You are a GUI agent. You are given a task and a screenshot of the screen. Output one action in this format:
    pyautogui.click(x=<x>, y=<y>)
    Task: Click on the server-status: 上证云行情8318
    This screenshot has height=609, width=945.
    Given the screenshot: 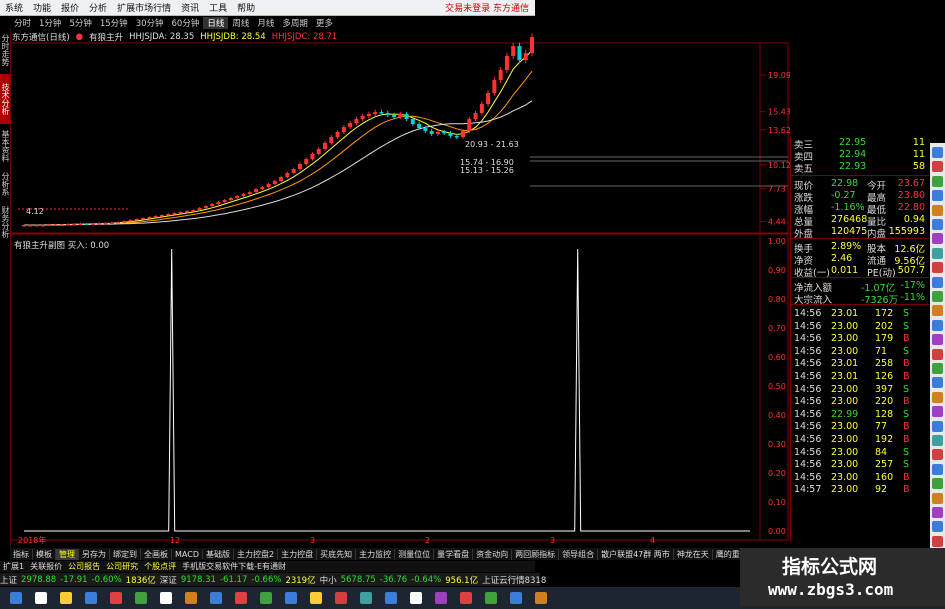 What is the action you would take?
    pyautogui.click(x=514, y=580)
    